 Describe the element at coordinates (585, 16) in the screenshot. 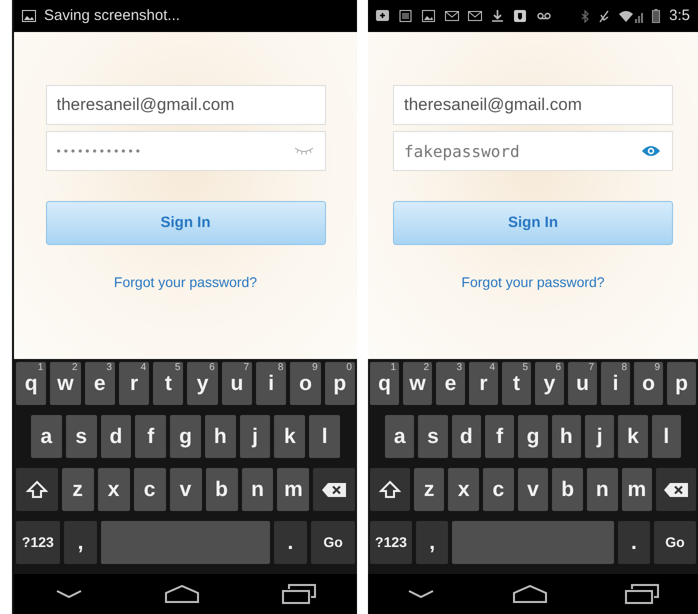

I see `bluetooth-icon` at that location.